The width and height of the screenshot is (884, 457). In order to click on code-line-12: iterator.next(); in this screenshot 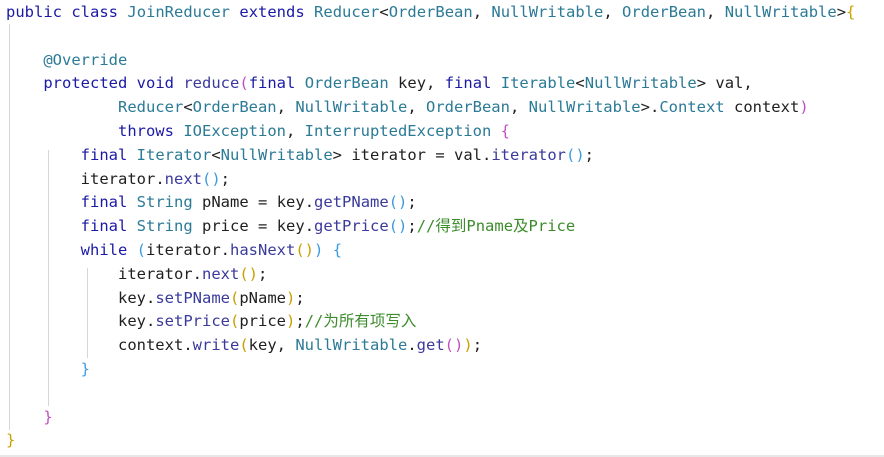, I will do `click(136, 275)`.